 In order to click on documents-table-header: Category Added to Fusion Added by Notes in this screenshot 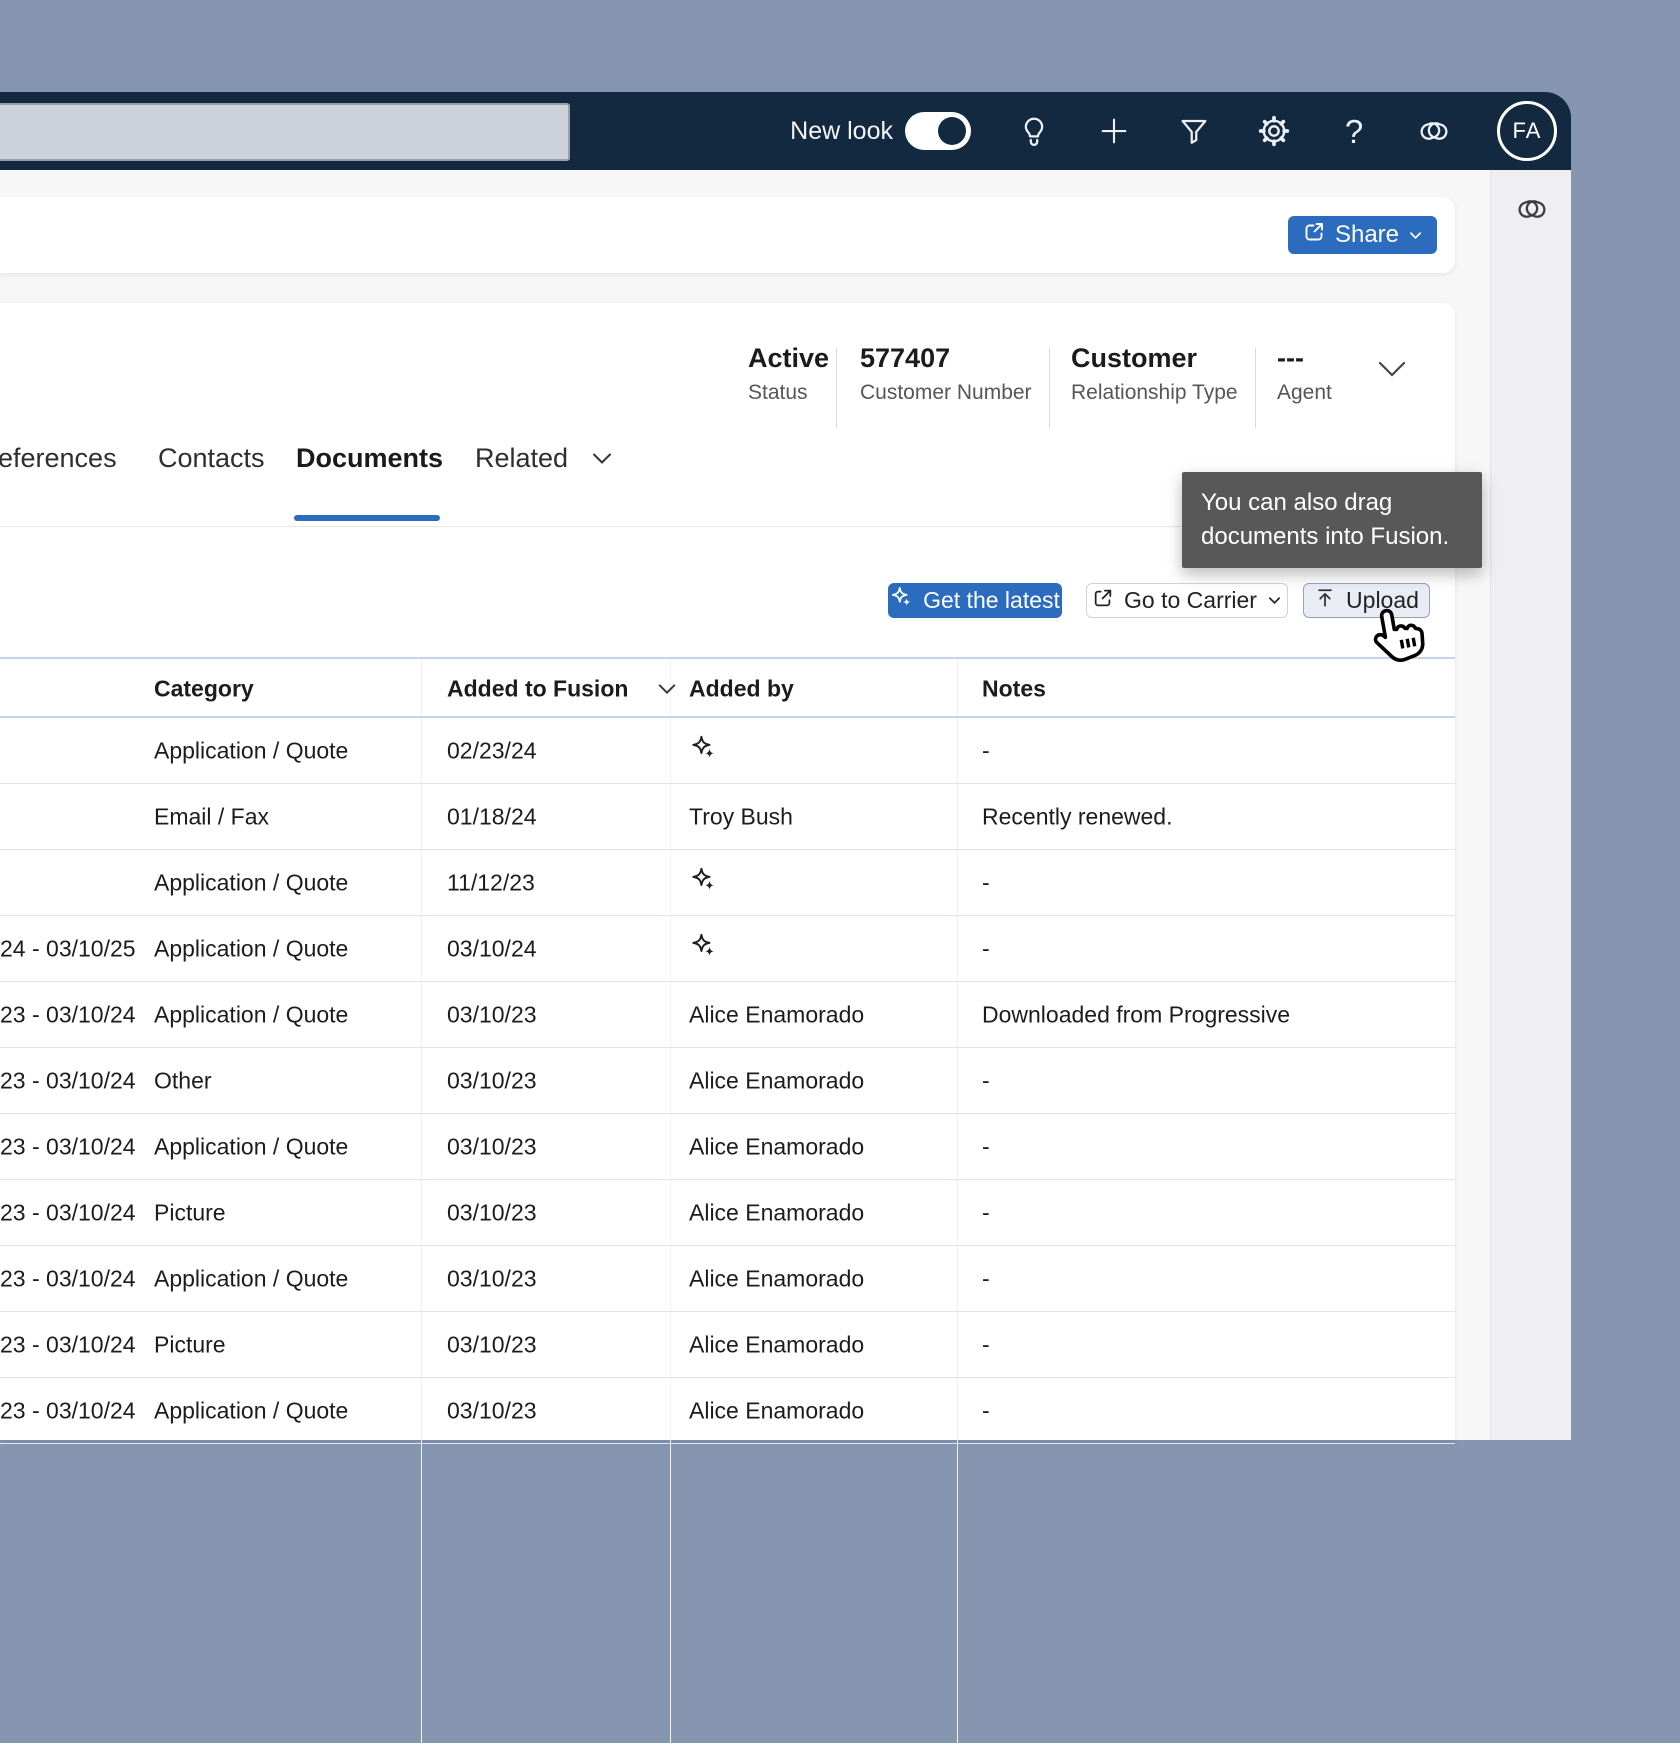, I will do `click(727, 688)`.